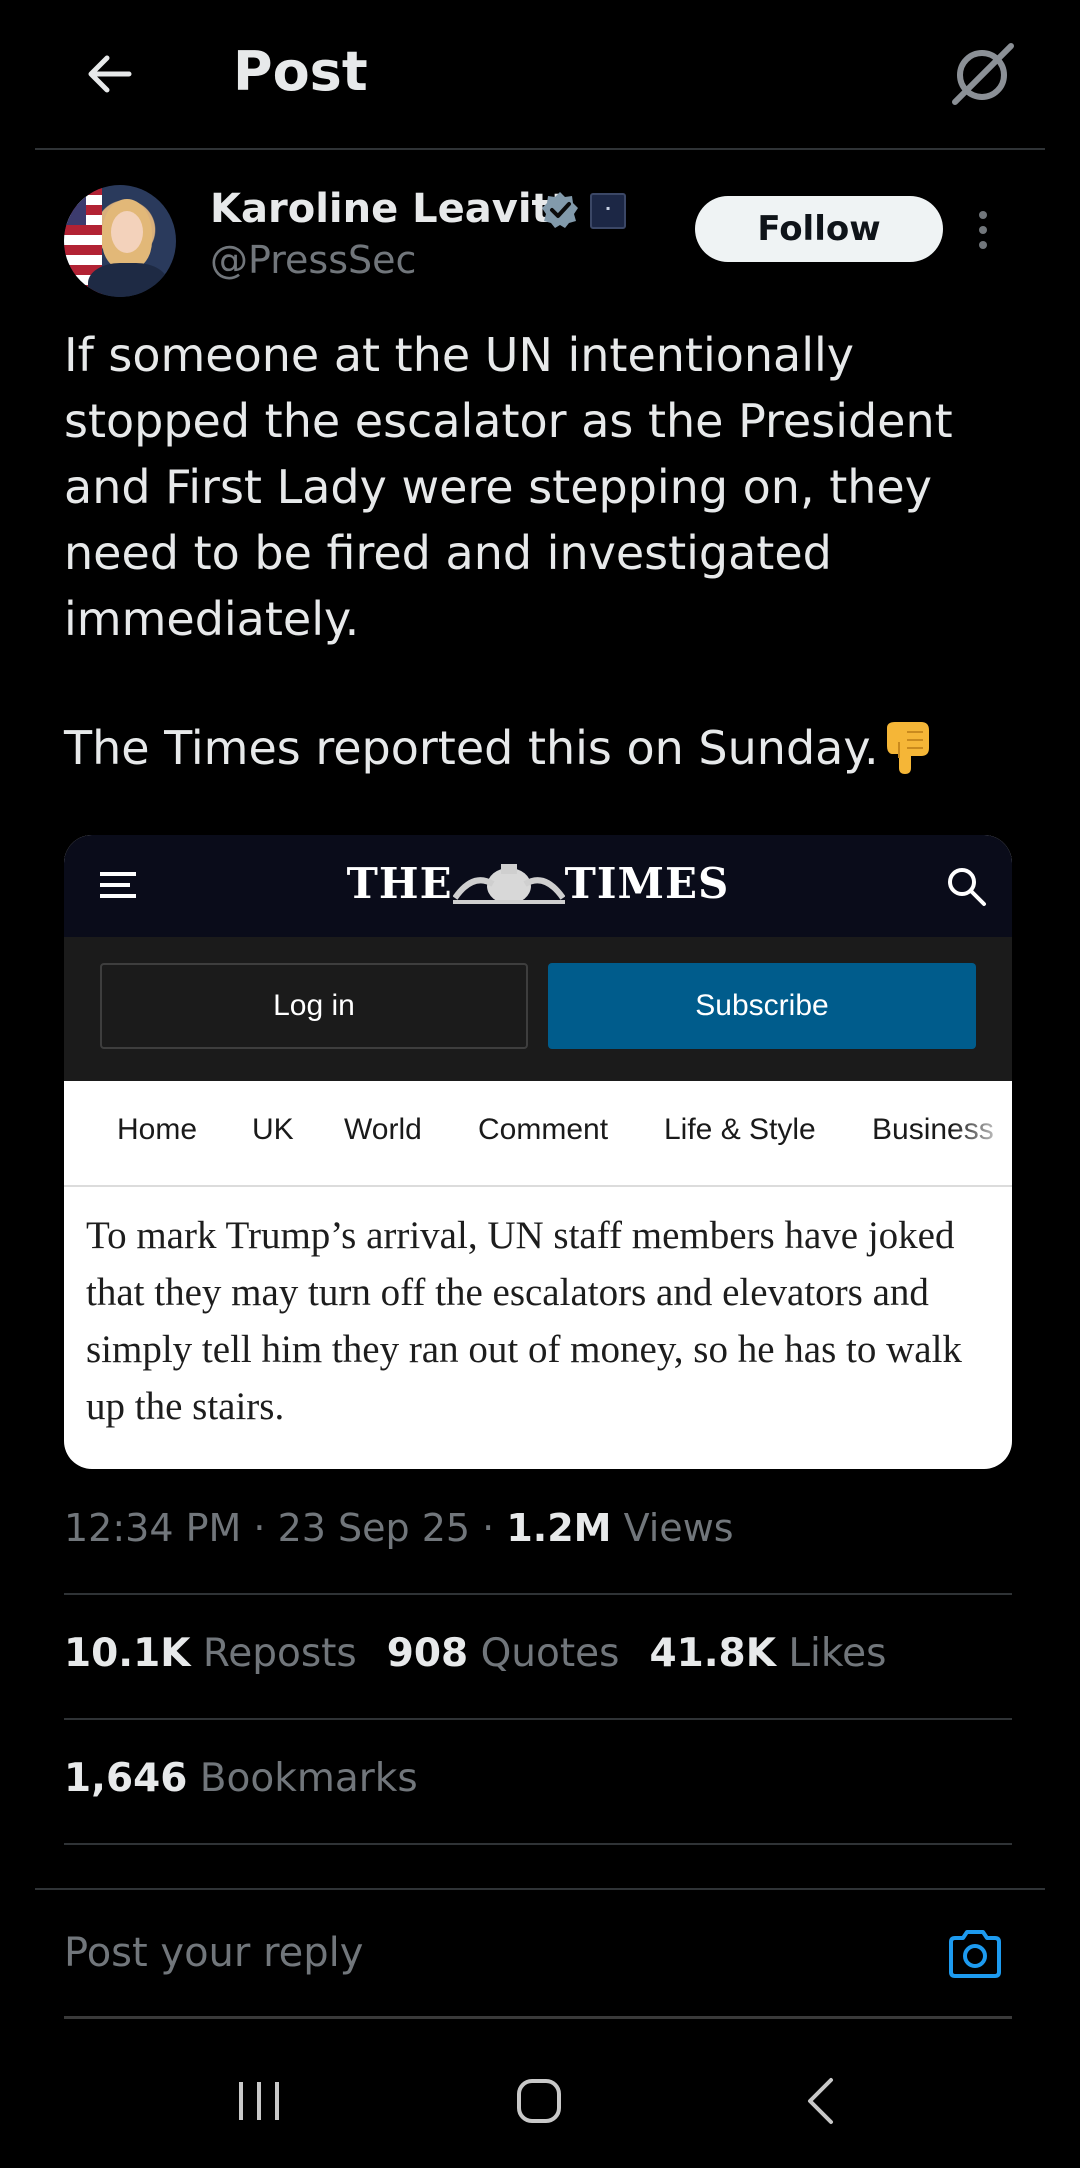 The image size is (1080, 2168). I want to click on nav-item-life-style: Life & Style, so click(740, 1129).